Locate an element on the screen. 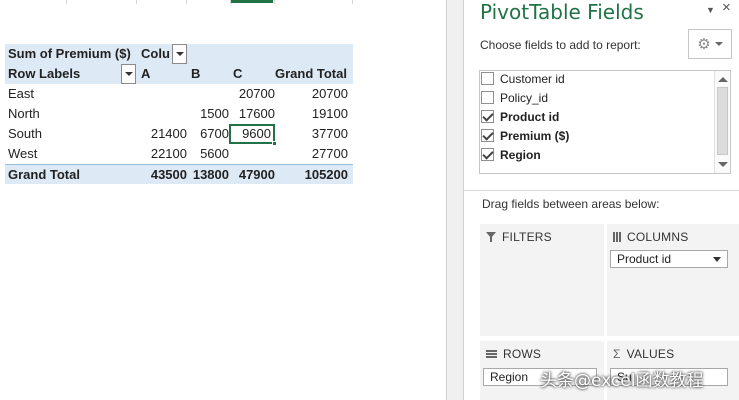 The height and width of the screenshot is (400, 739). field-label: Premium ($) is located at coordinates (535, 135).